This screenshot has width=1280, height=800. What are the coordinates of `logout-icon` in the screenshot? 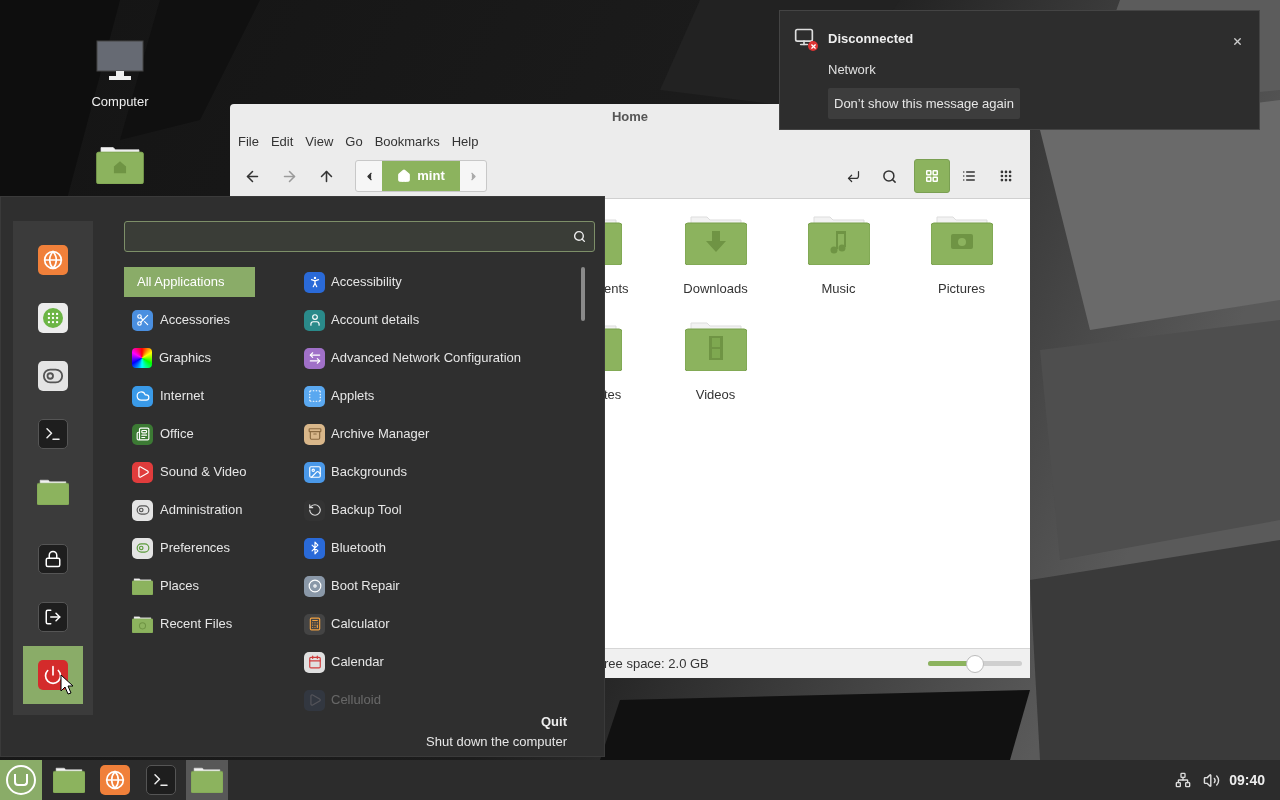 It's located at (53, 617).